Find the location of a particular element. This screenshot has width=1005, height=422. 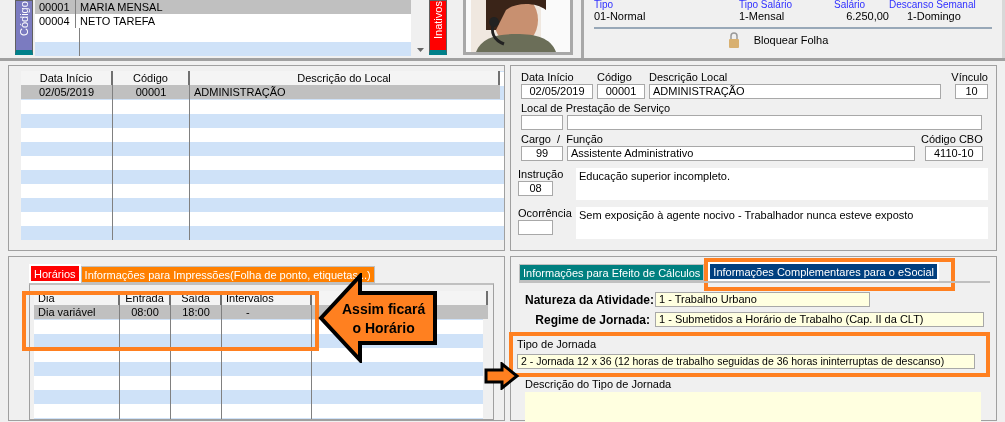

occurrence-code-field is located at coordinates (535, 227).